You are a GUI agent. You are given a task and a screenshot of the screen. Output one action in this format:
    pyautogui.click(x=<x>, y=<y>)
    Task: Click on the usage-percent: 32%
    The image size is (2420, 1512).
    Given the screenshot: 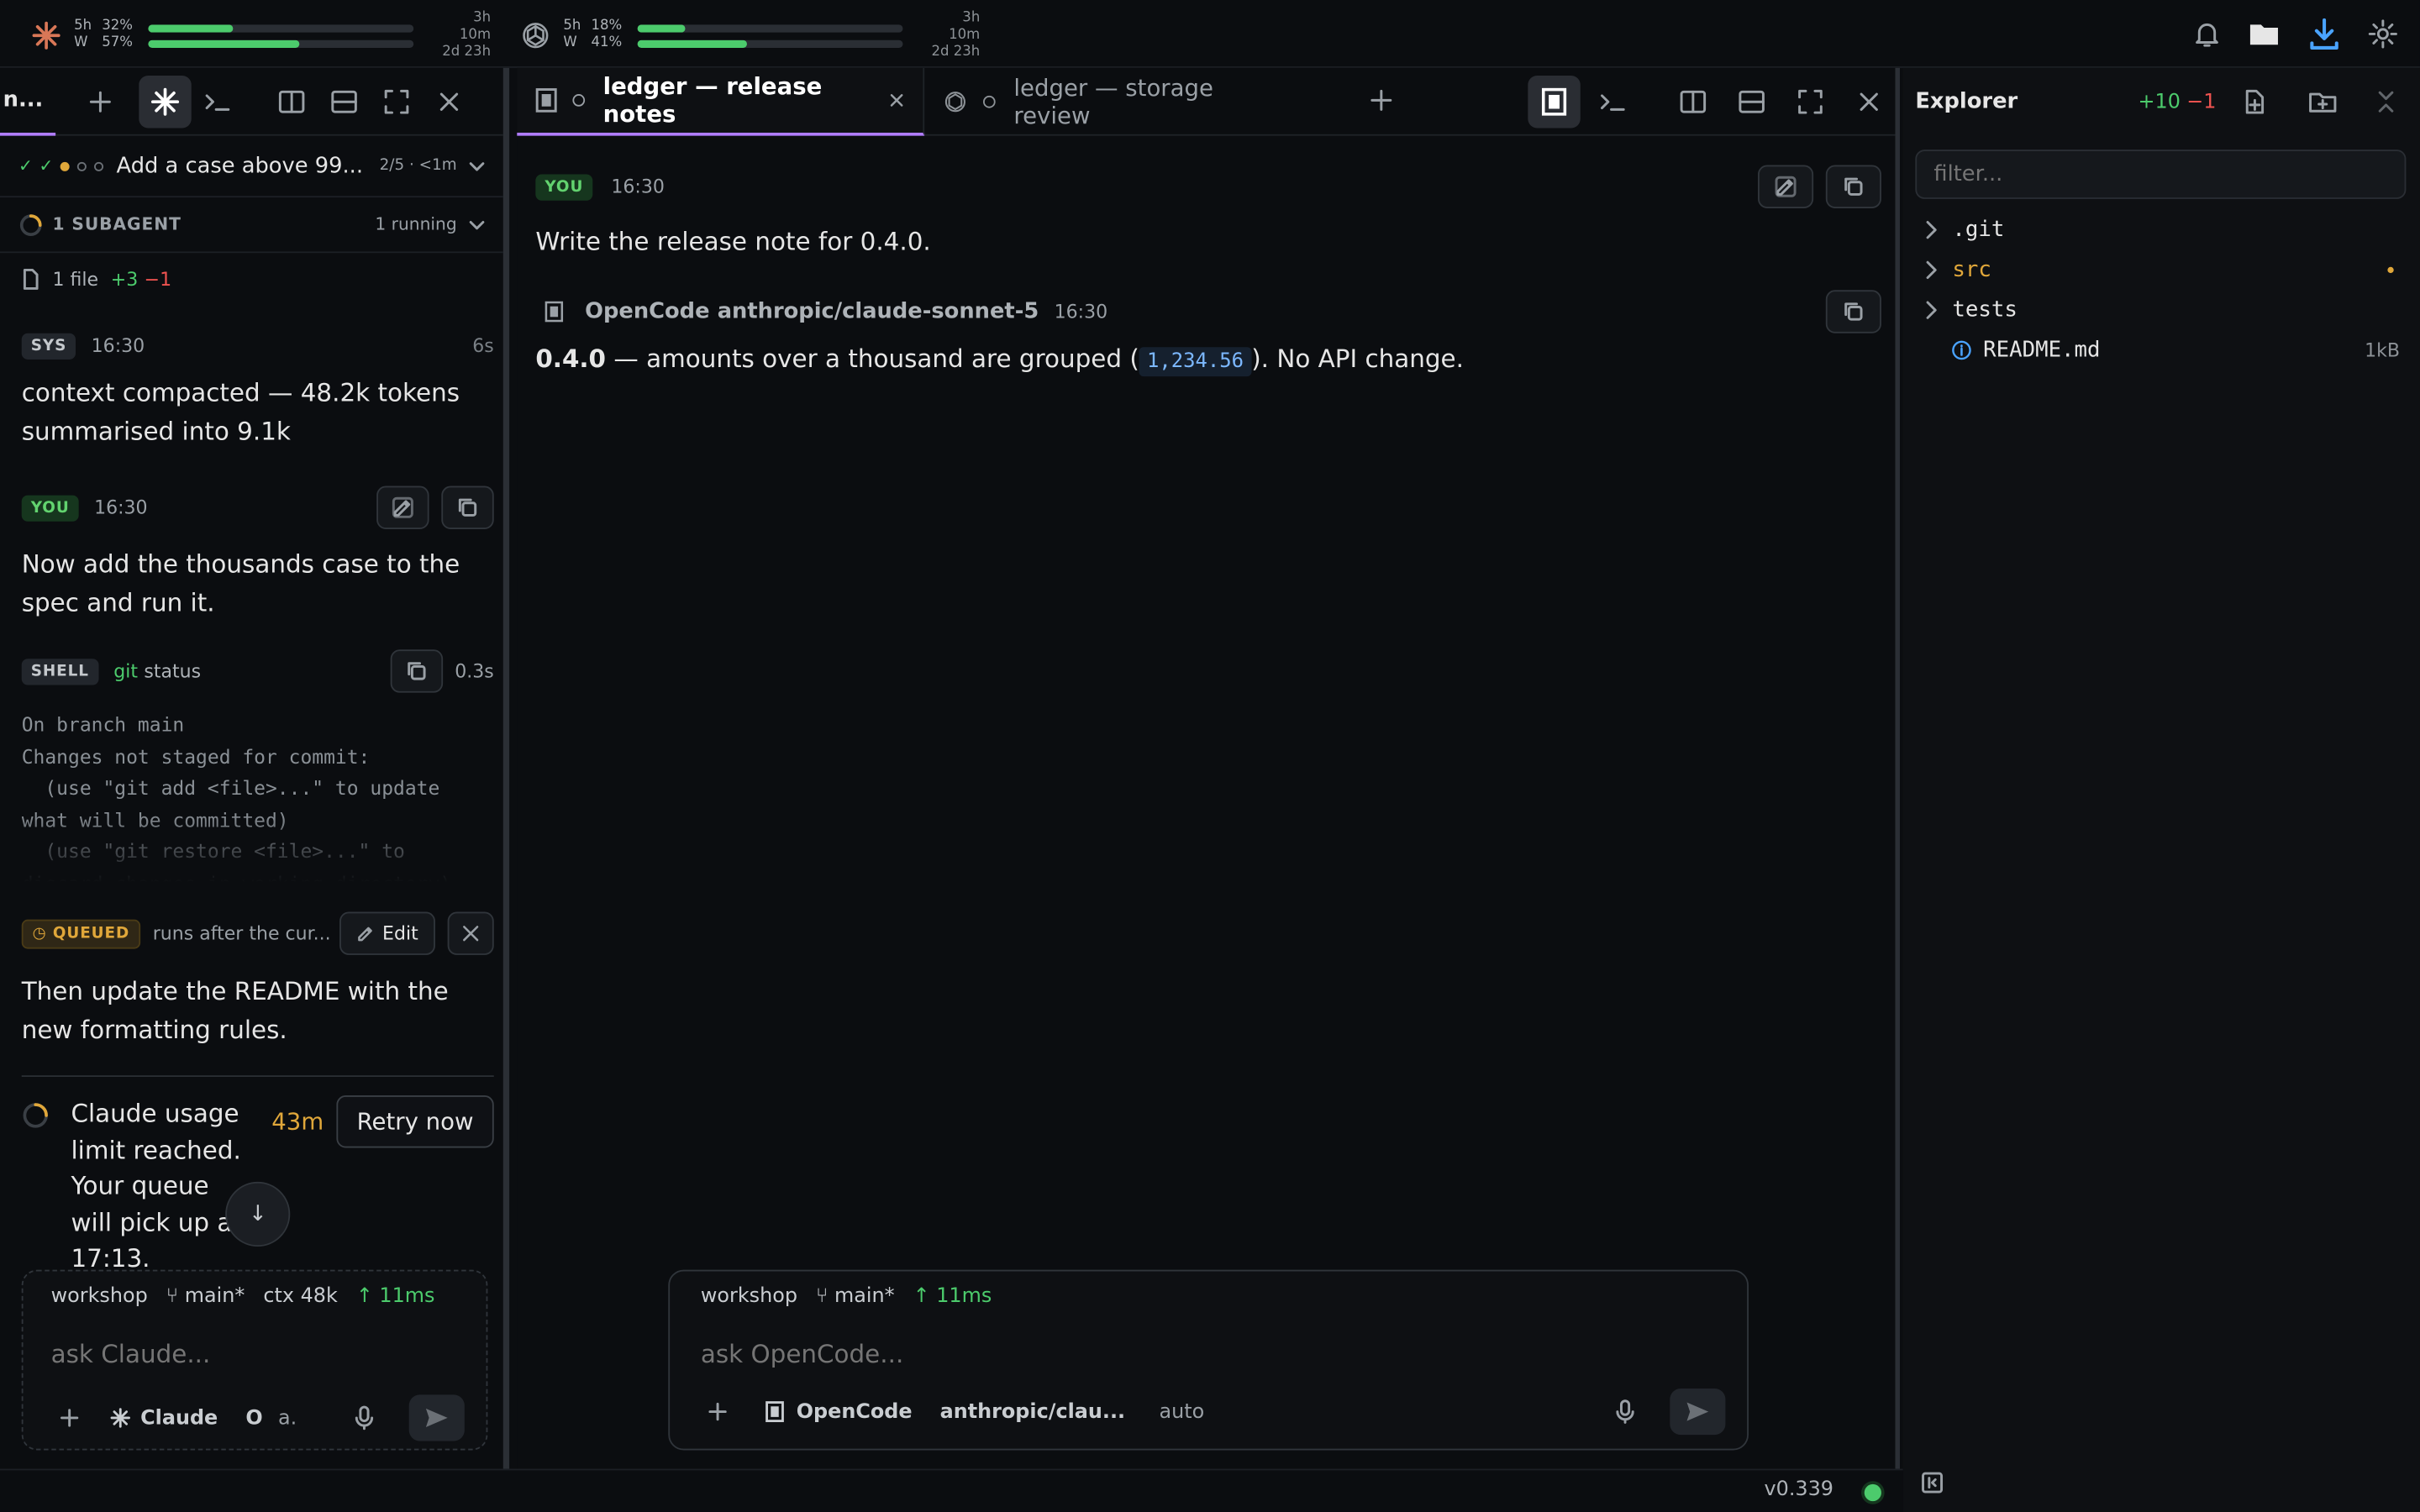 What is the action you would take?
    pyautogui.click(x=117, y=26)
    